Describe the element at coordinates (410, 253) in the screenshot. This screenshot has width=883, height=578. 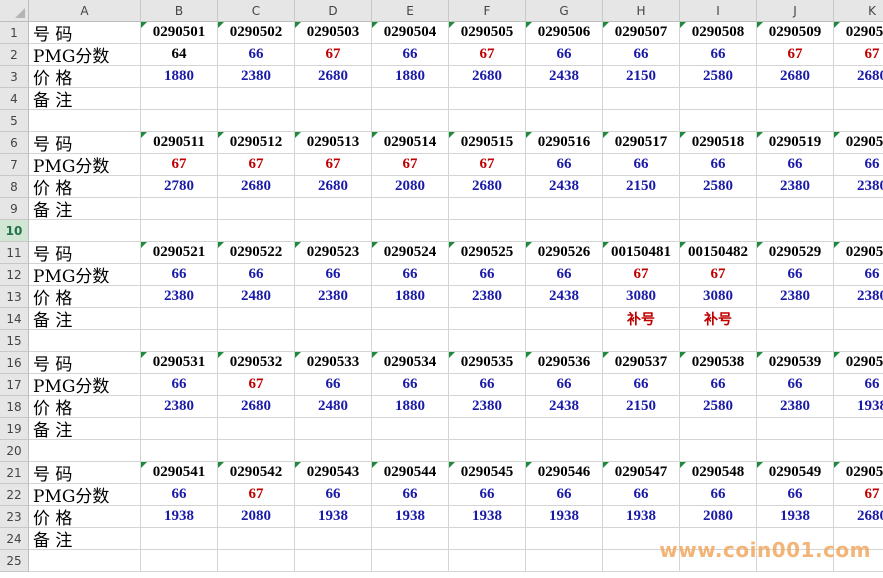
I see `item-number-cell: 0290524` at that location.